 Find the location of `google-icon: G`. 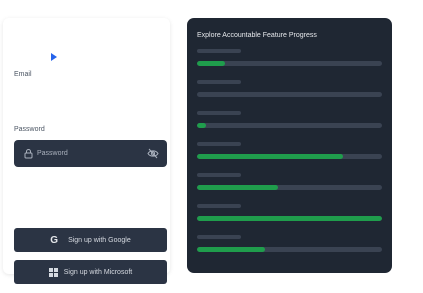

google-icon: G is located at coordinates (54, 240).